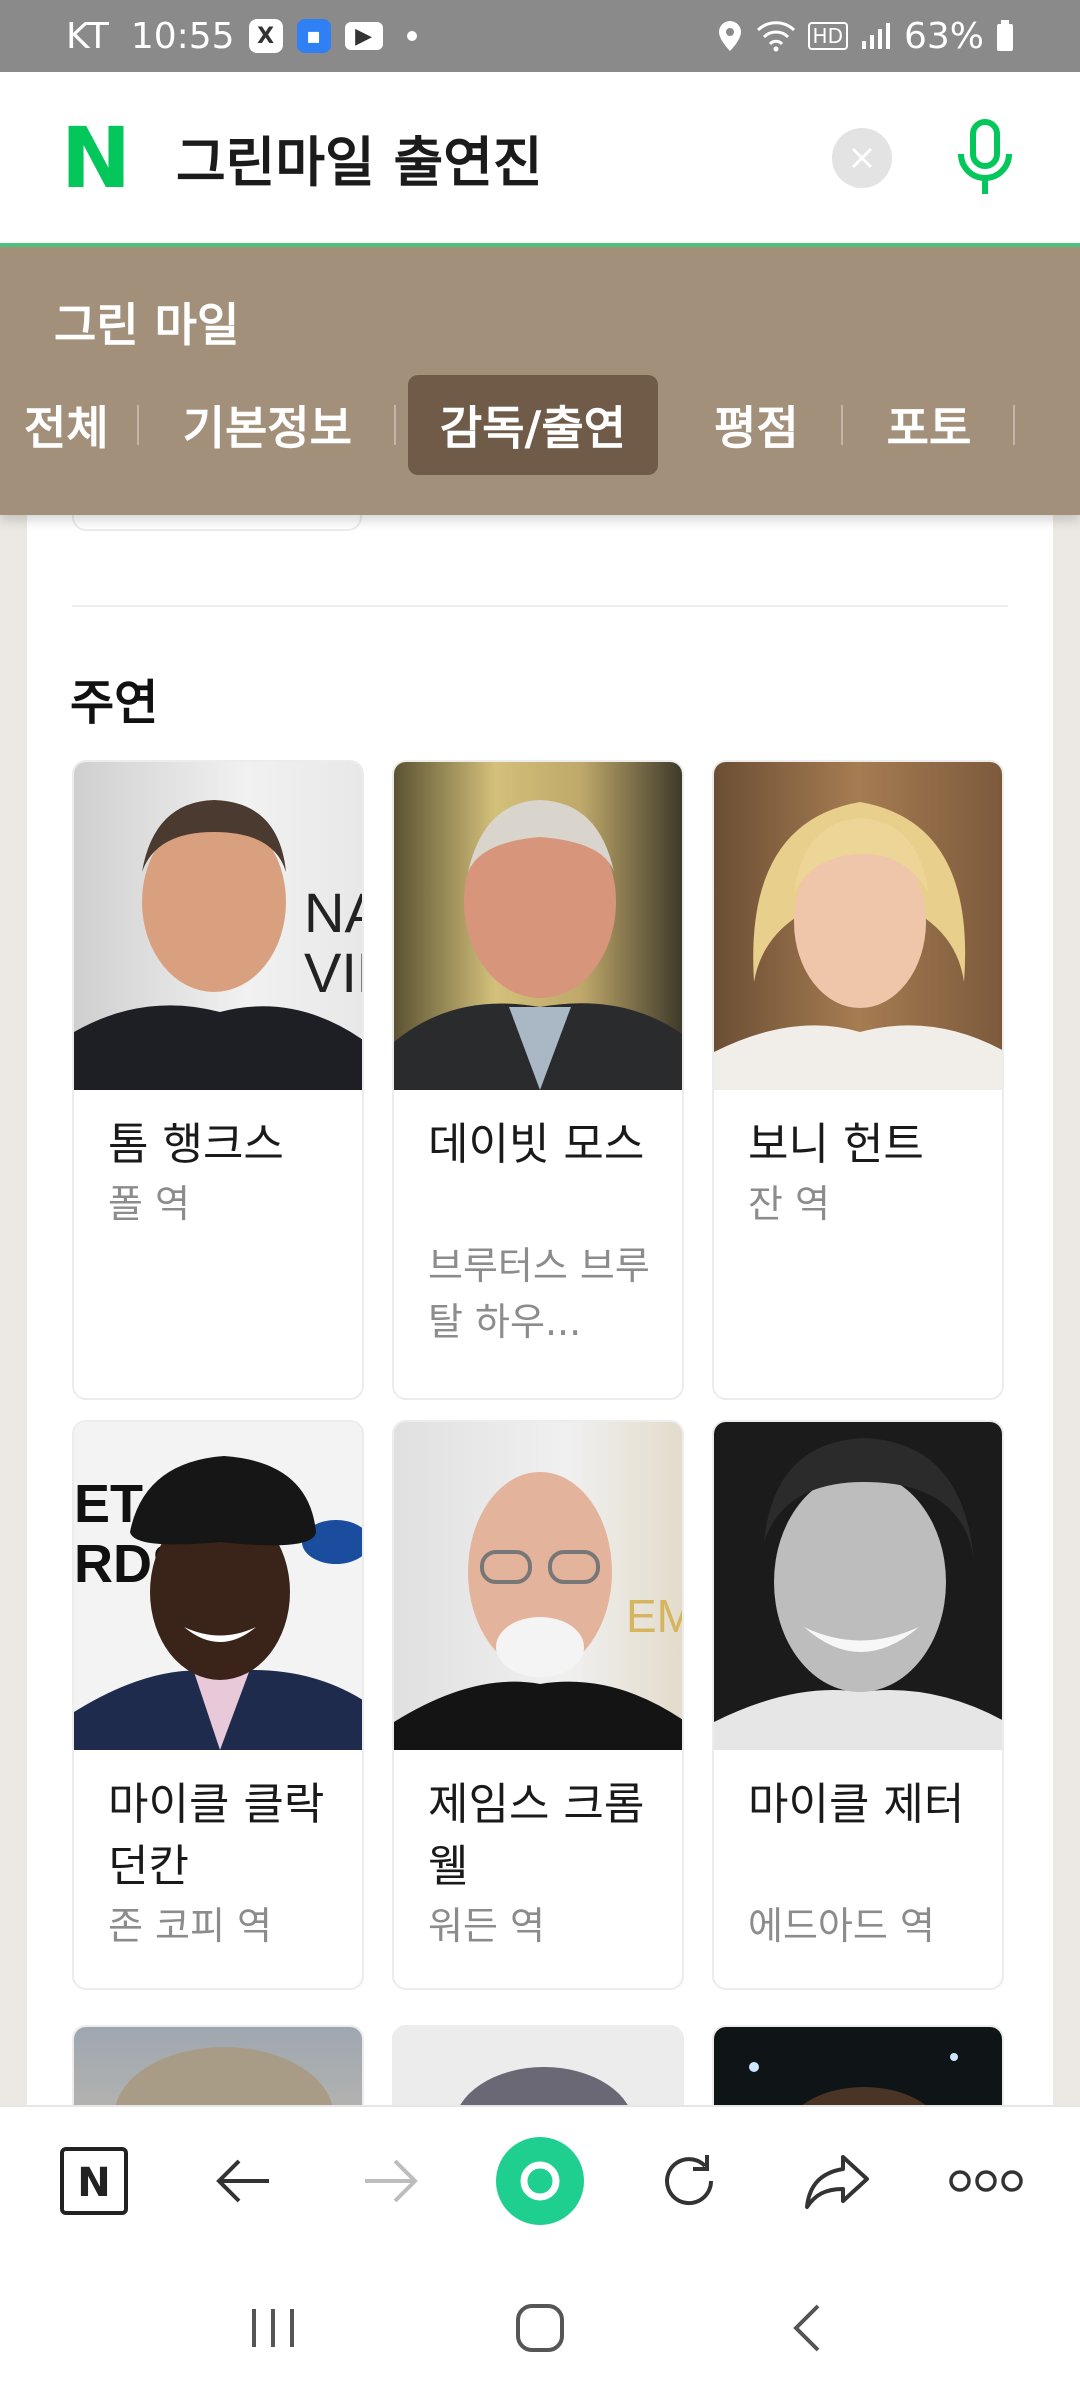 Image resolution: width=1080 pixels, height=2400 pixels. I want to click on notification-dot-icon, so click(411, 36).